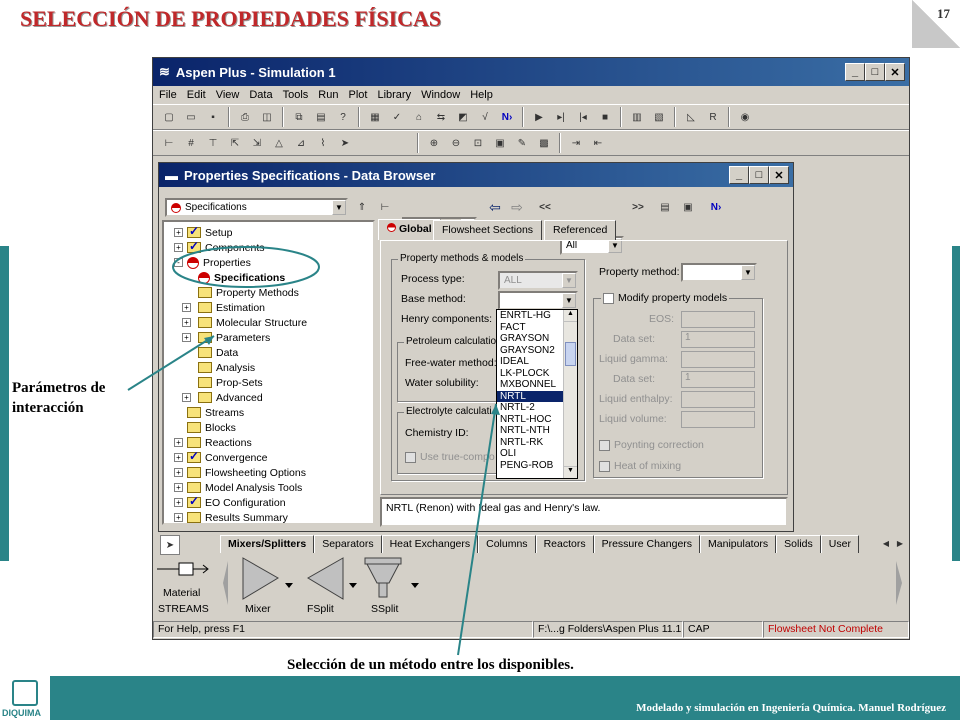 This screenshot has height=720, width=960. What do you see at coordinates (875, 72) in the screenshot?
I see `maximize-button: □` at bounding box center [875, 72].